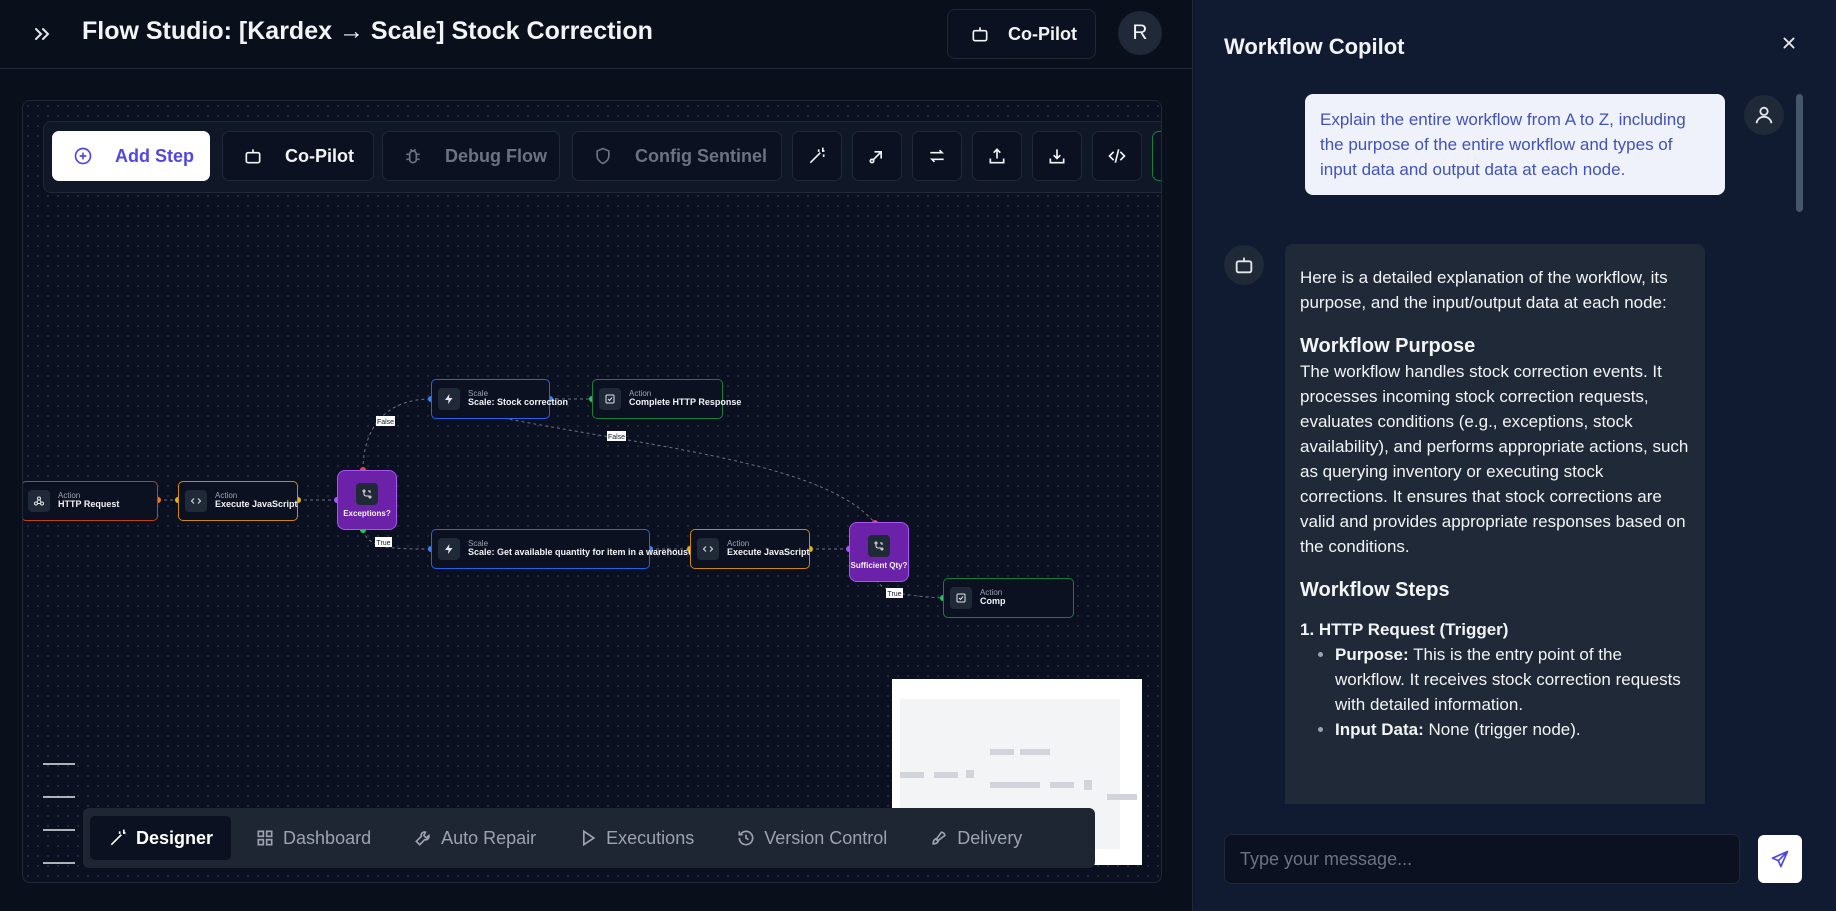 This screenshot has height=911, width=1836. What do you see at coordinates (489, 837) in the screenshot?
I see `nav-label: Auto Repair` at bounding box center [489, 837].